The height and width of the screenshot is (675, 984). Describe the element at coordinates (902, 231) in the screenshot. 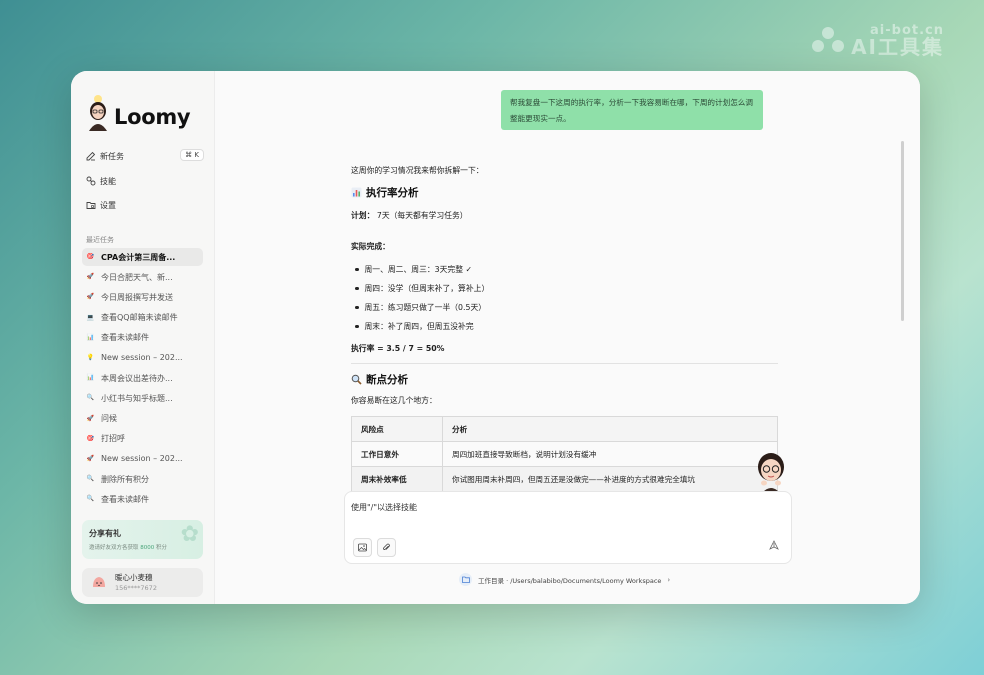

I see `scrollbar` at that location.